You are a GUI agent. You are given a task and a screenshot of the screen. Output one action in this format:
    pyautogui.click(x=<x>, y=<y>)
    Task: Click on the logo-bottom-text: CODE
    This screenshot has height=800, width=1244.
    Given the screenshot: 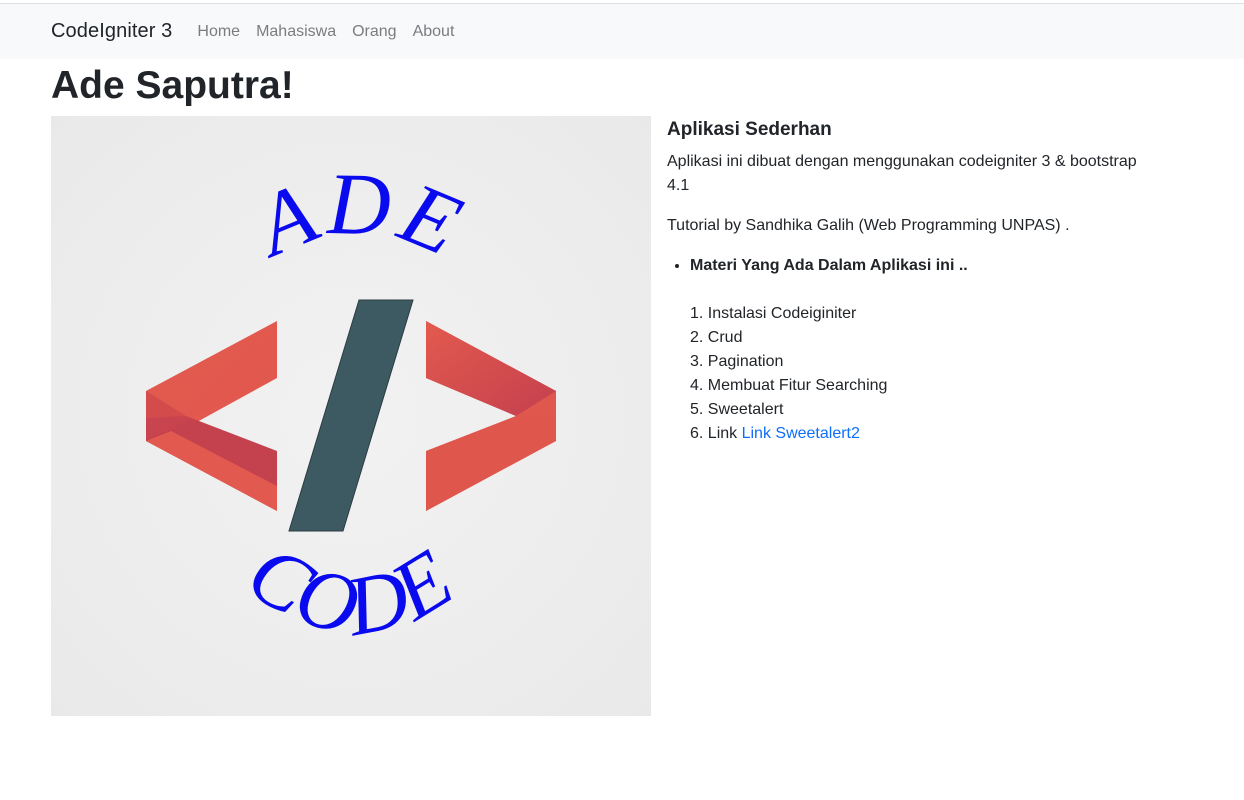 What is the action you would take?
    pyautogui.click(x=351, y=590)
    